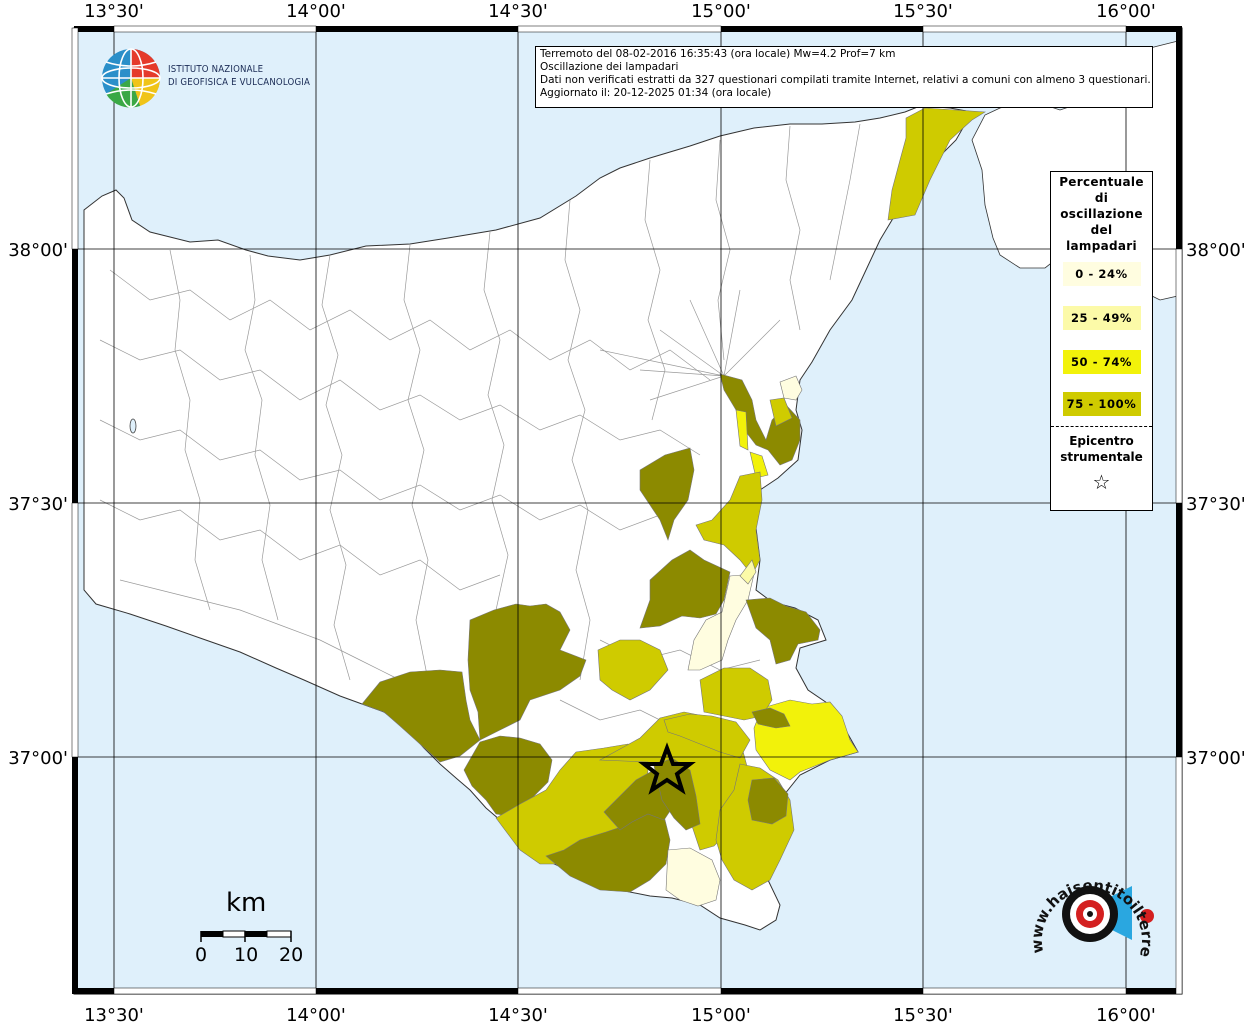  I want to click on right-tick-2: 37°30', so click(1216, 504).